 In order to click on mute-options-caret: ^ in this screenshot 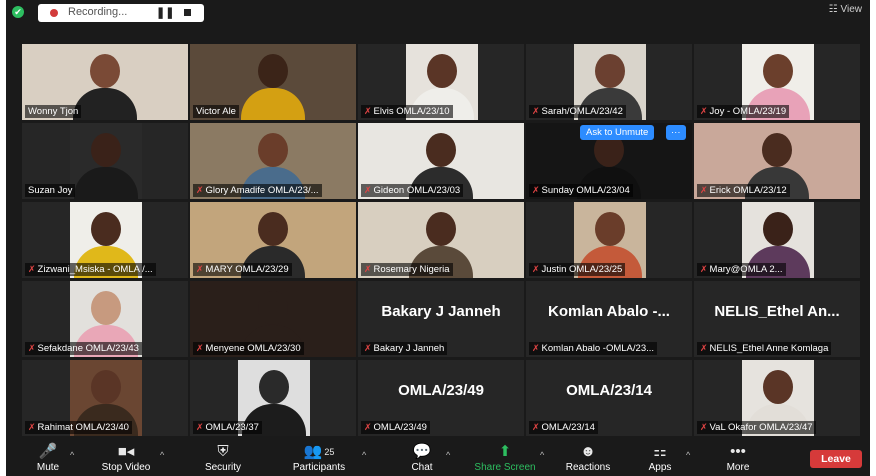, I will do `click(72, 455)`.